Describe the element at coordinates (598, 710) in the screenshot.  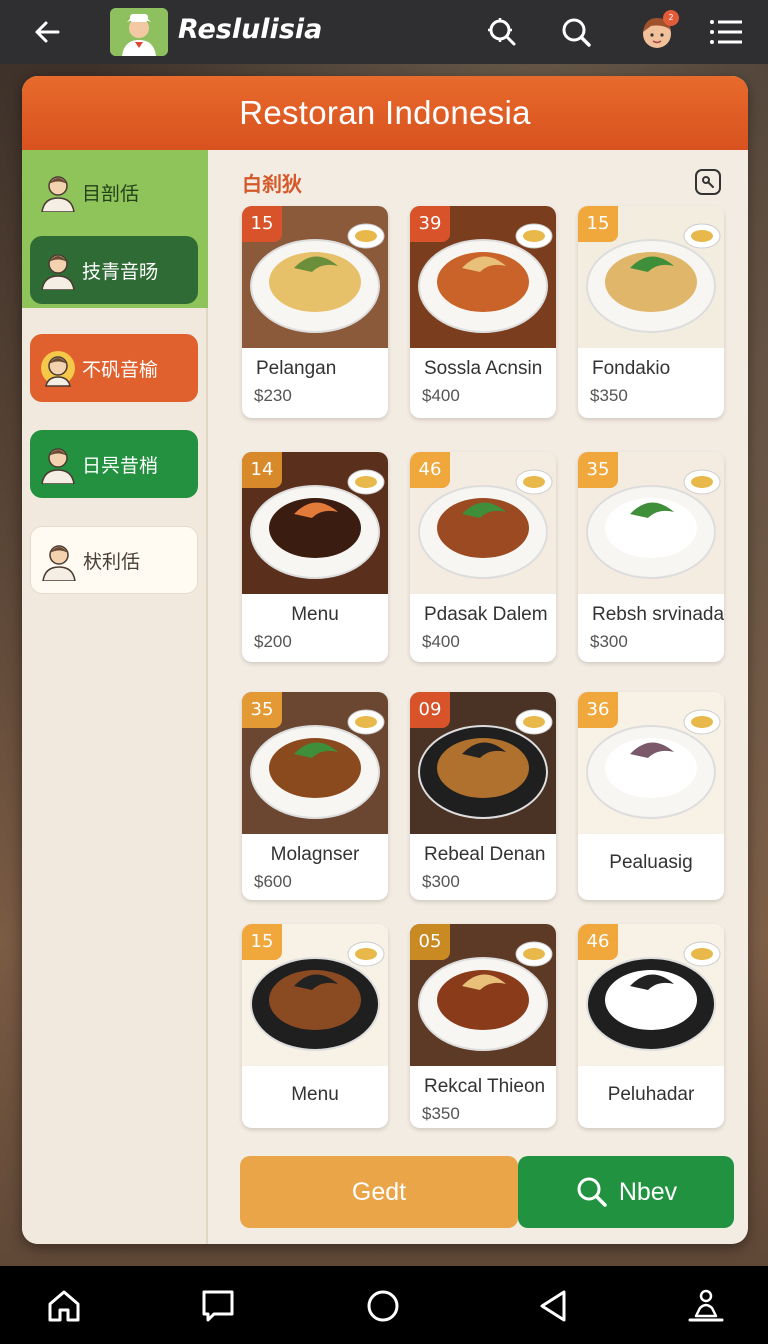
I see `item-number-badge: 36` at that location.